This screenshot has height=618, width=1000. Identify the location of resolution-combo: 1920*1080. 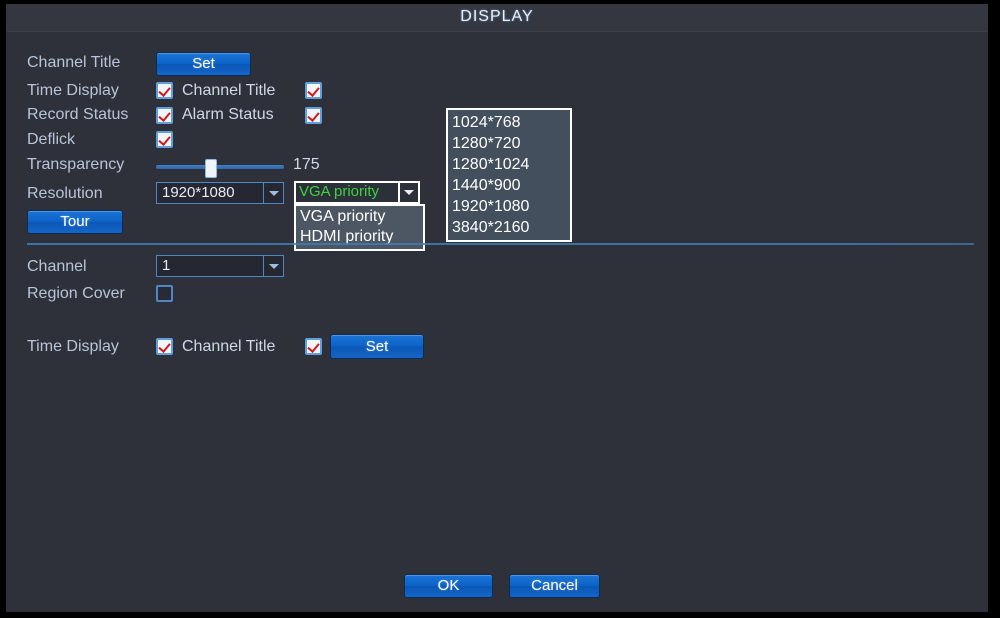
(220, 193).